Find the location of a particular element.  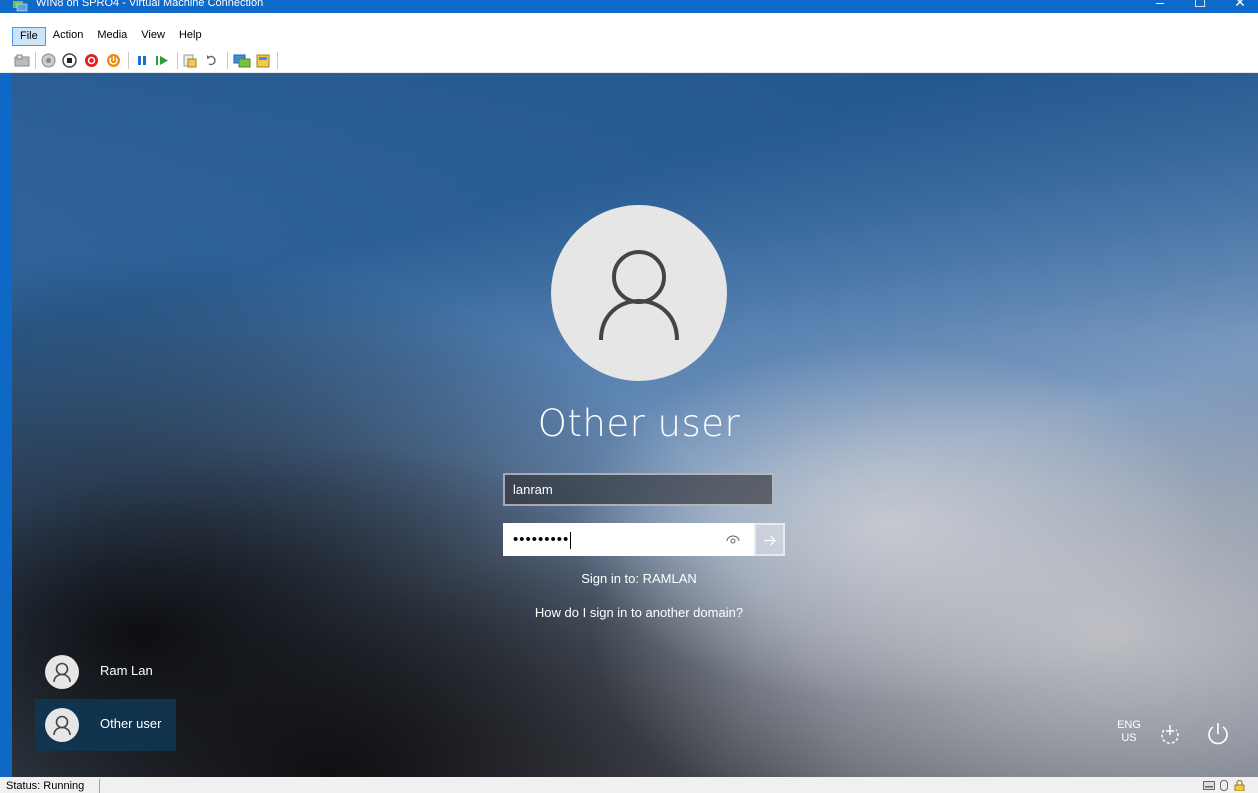

language-code: ENG is located at coordinates (1129, 725).